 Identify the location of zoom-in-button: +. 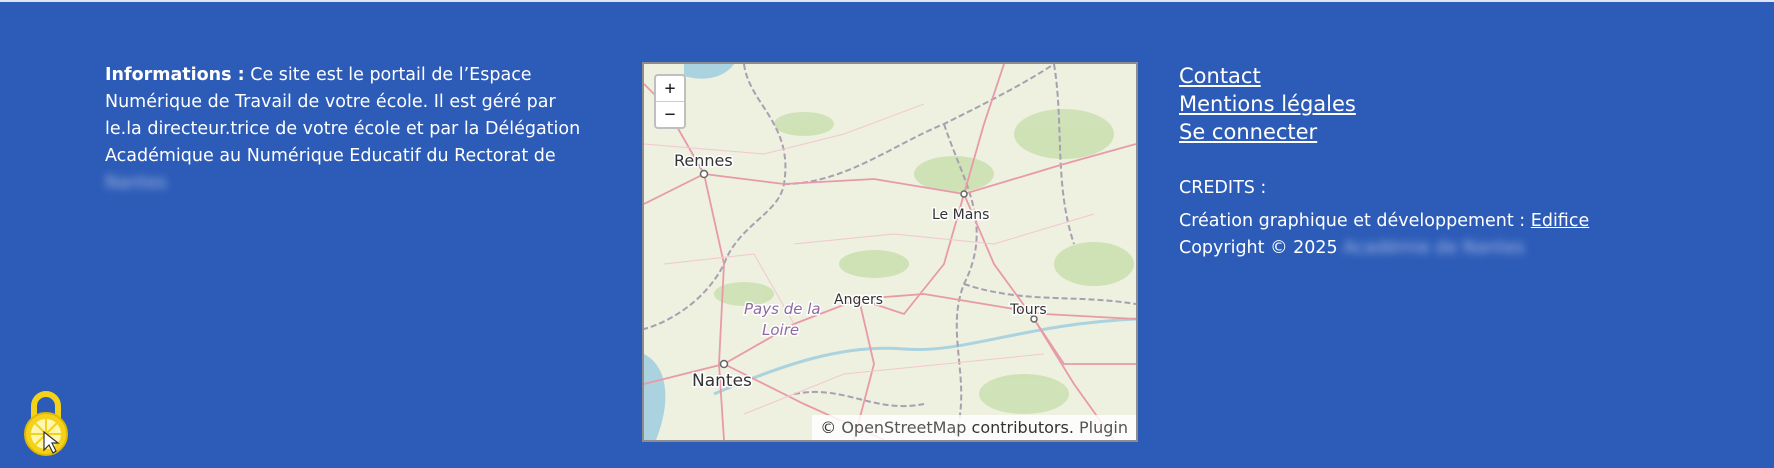
(670, 88).